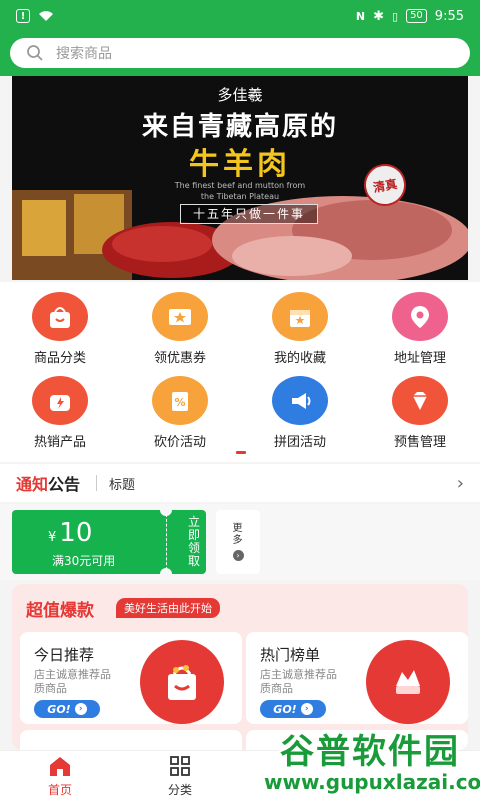 This screenshot has height=800, width=480. What do you see at coordinates (179, 790) in the screenshot?
I see `nav-label: 分类` at bounding box center [179, 790].